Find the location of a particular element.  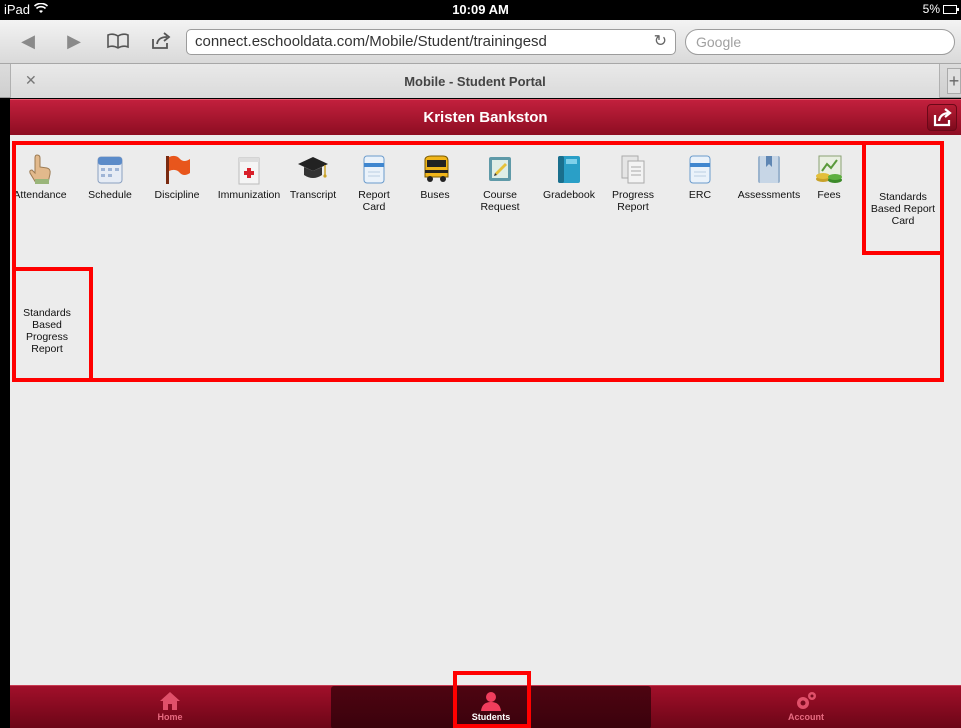

gears-icon is located at coordinates (806, 700).